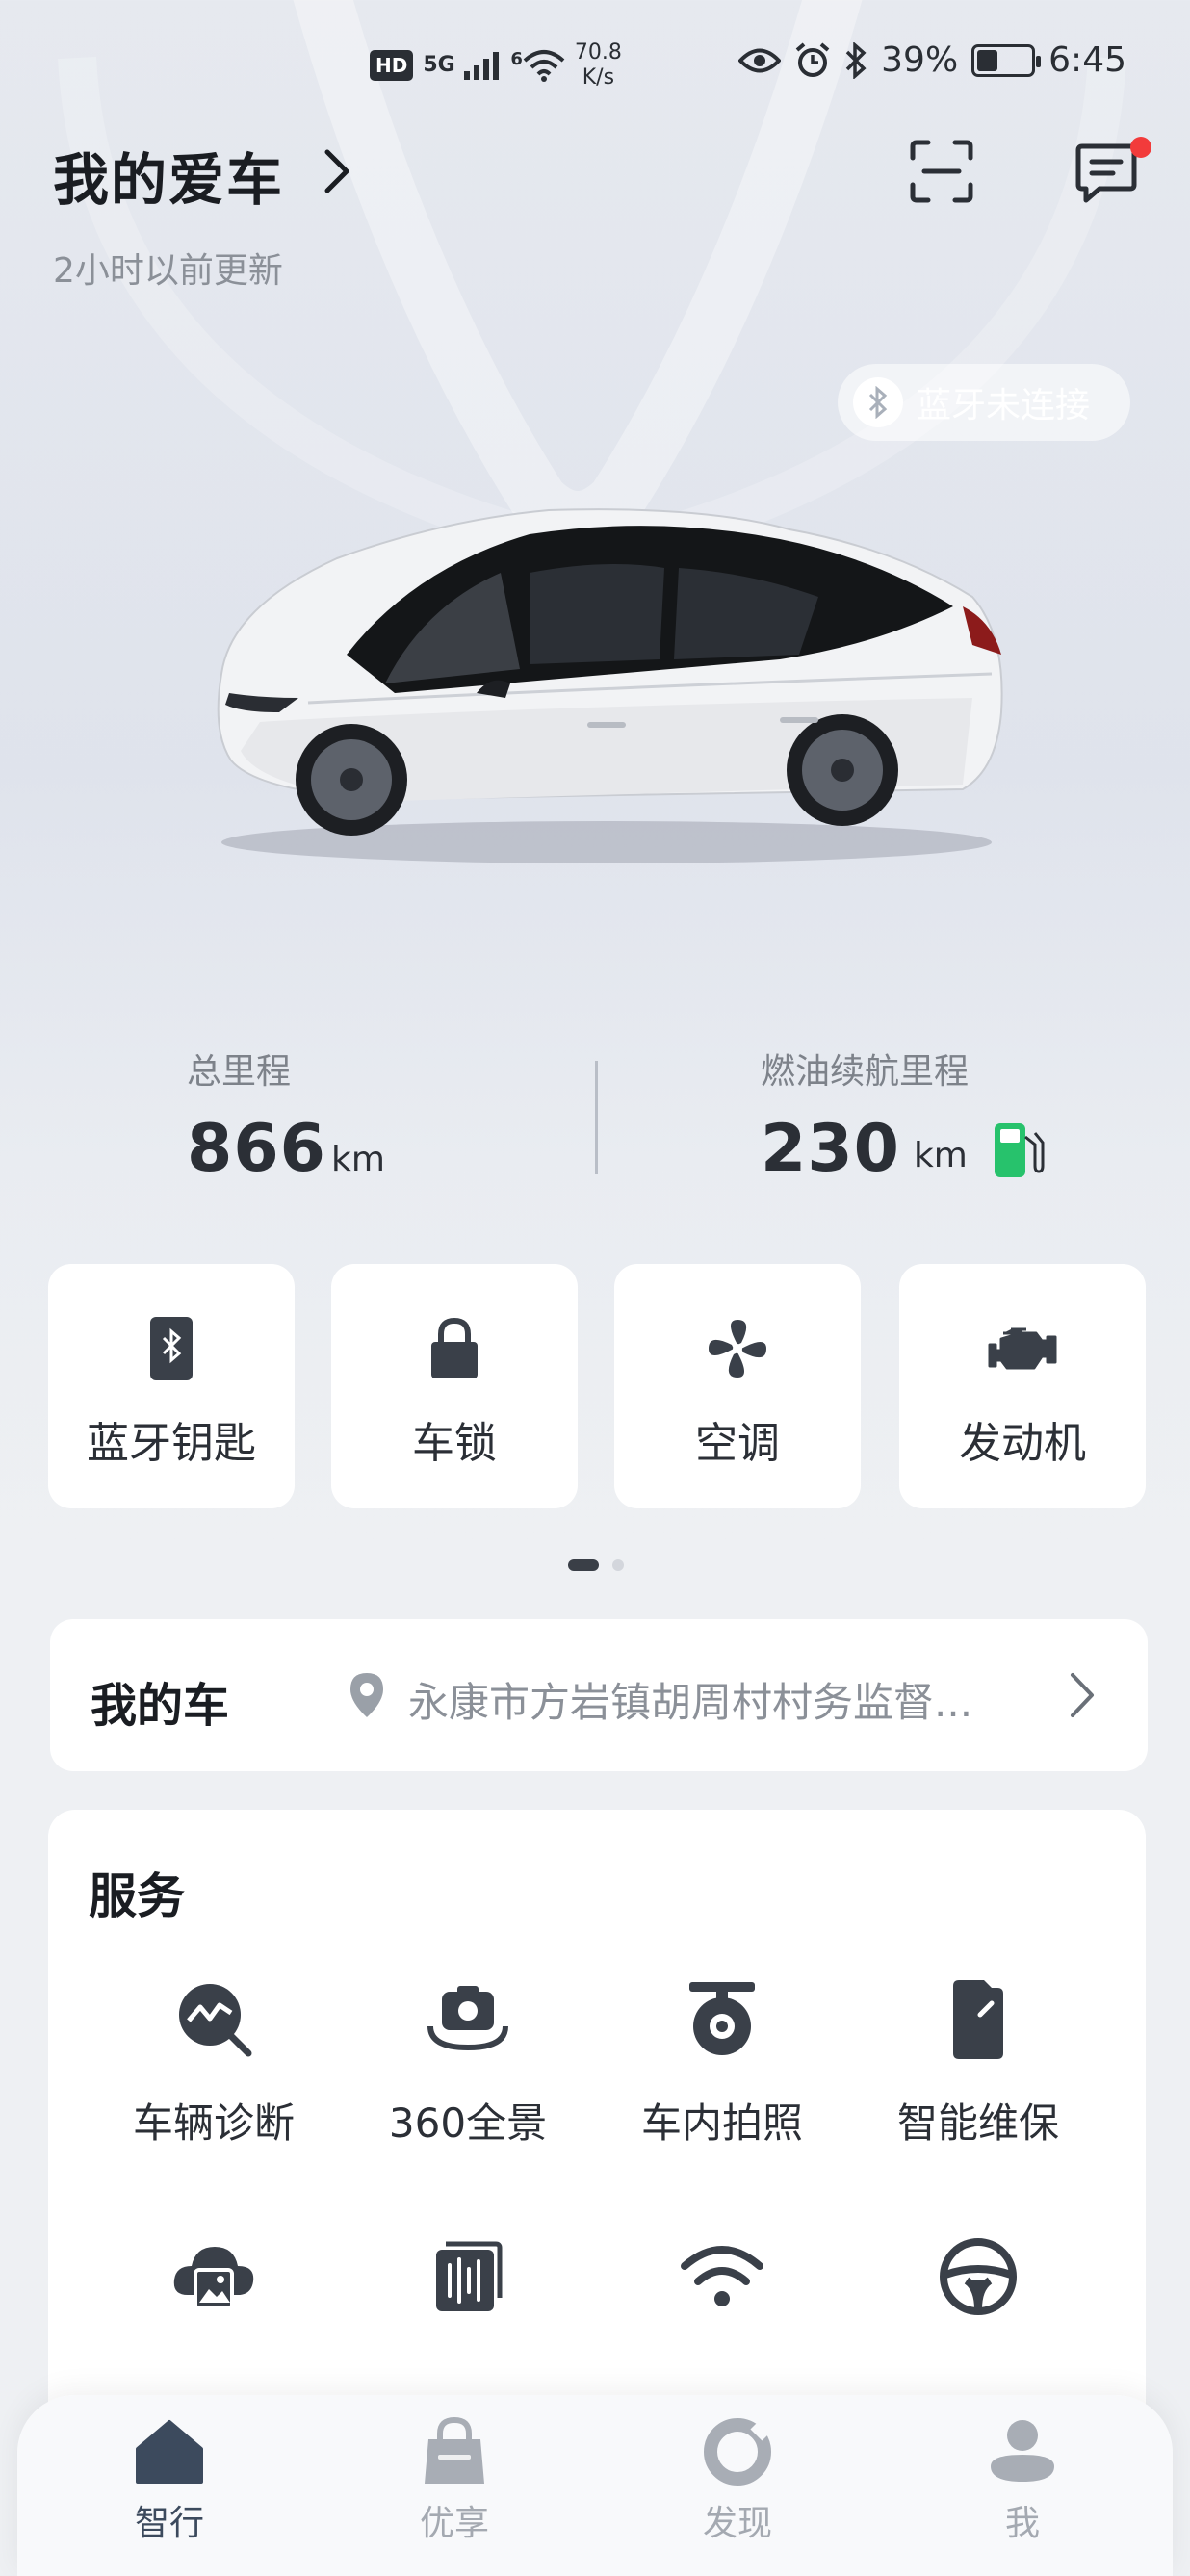 This screenshot has width=1190, height=2576. I want to click on clock: 6:45, so click(1087, 60).